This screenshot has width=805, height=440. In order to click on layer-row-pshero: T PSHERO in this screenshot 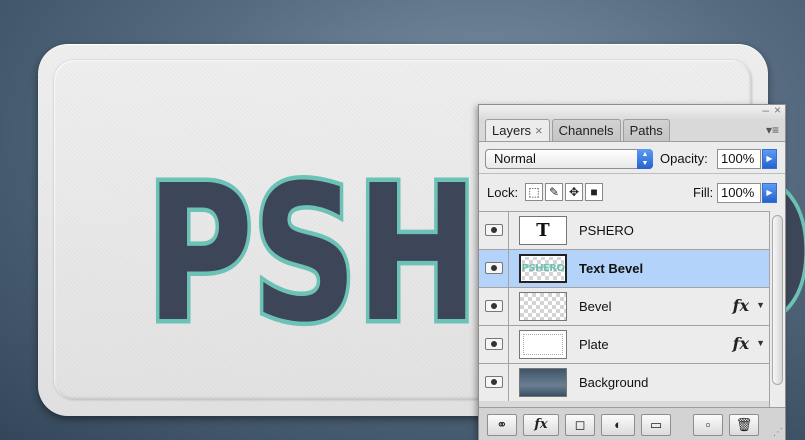, I will do `click(624, 230)`.